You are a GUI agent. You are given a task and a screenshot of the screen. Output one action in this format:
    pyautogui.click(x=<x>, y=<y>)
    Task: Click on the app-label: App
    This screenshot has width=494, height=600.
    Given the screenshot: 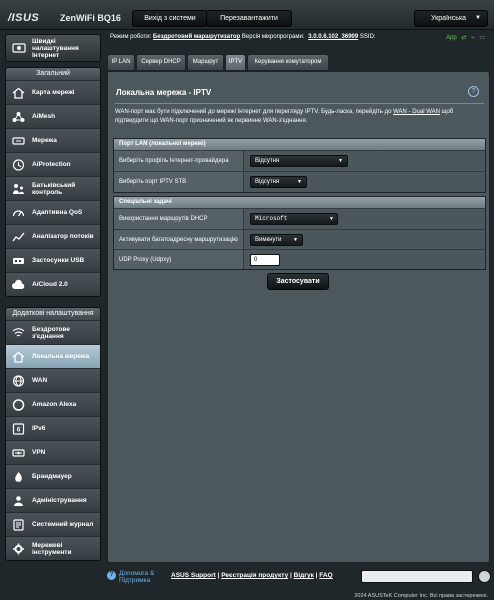 What is the action you would take?
    pyautogui.click(x=451, y=38)
    